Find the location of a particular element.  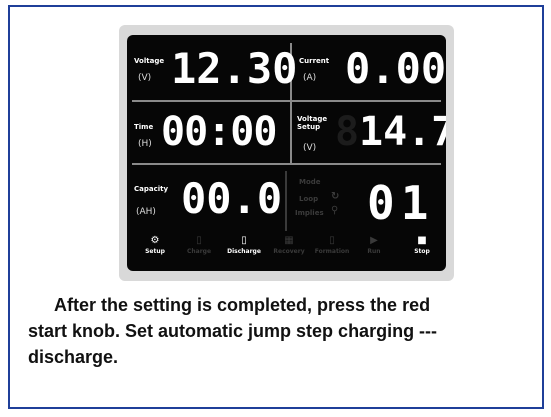

formation-button-label: Formation is located at coordinates (332, 251).